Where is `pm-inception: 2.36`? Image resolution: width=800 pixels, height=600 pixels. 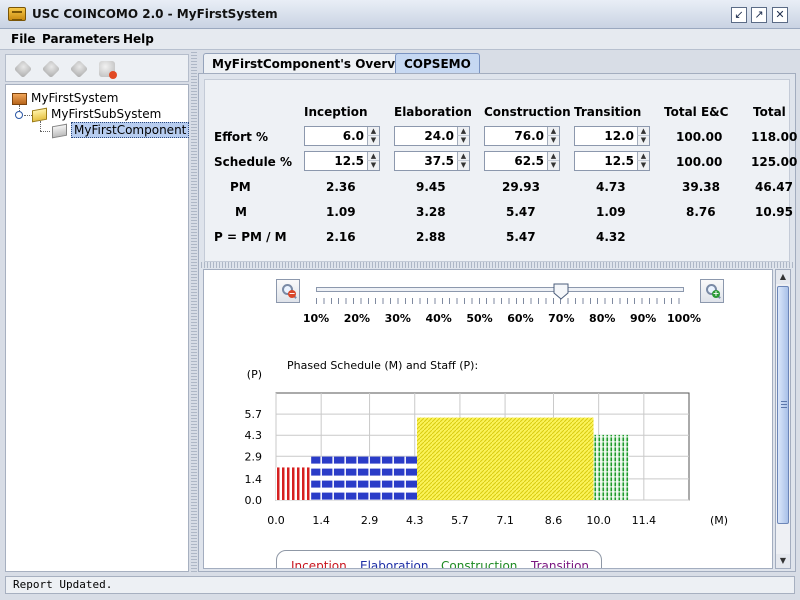 pm-inception: 2.36 is located at coordinates (341, 187).